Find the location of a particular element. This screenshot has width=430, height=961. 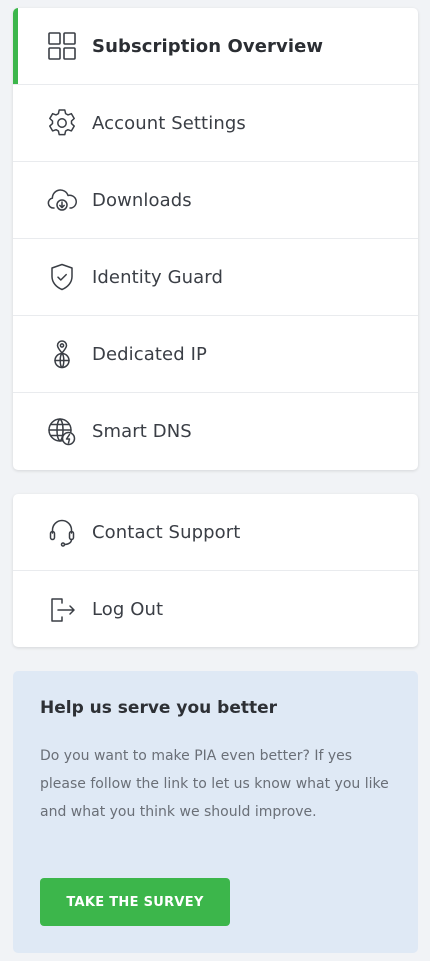

take-survey-button: TAKE THE SURVEY is located at coordinates (135, 902).